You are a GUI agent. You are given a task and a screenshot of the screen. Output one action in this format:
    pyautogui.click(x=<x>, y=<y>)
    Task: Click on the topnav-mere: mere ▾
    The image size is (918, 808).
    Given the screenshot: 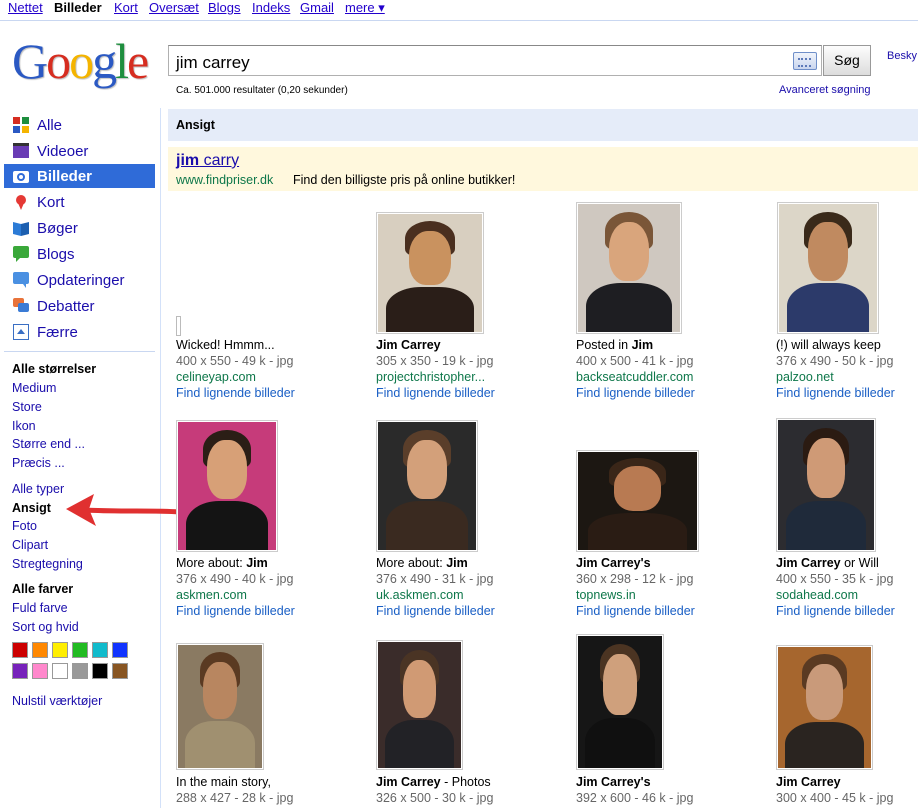 What is the action you would take?
    pyautogui.click(x=365, y=8)
    